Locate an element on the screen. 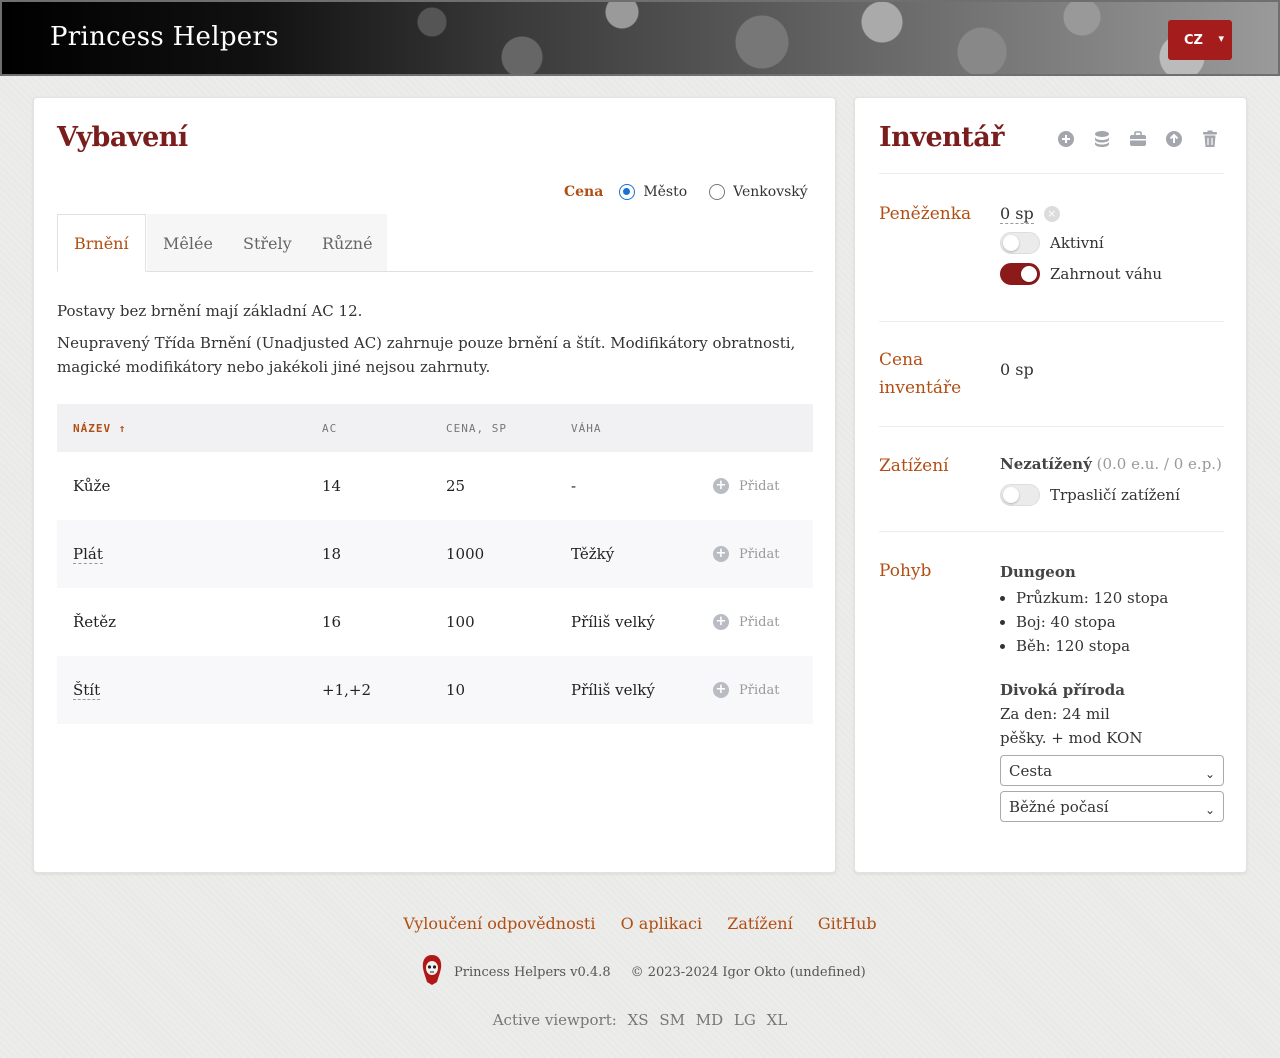  col-cost: CENA, SP is located at coordinates (492, 428).